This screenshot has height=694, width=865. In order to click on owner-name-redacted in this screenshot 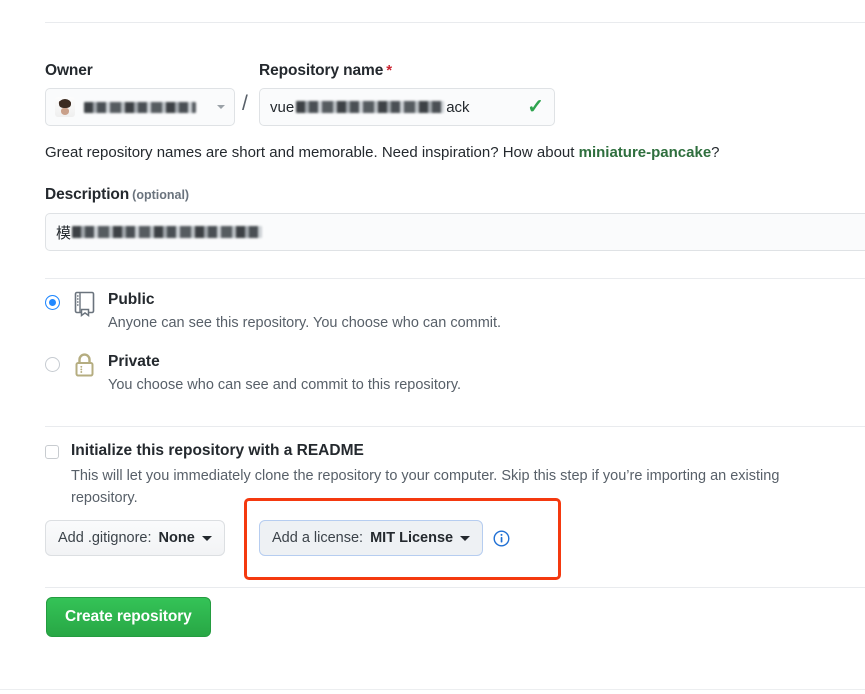, I will do `click(140, 107)`.